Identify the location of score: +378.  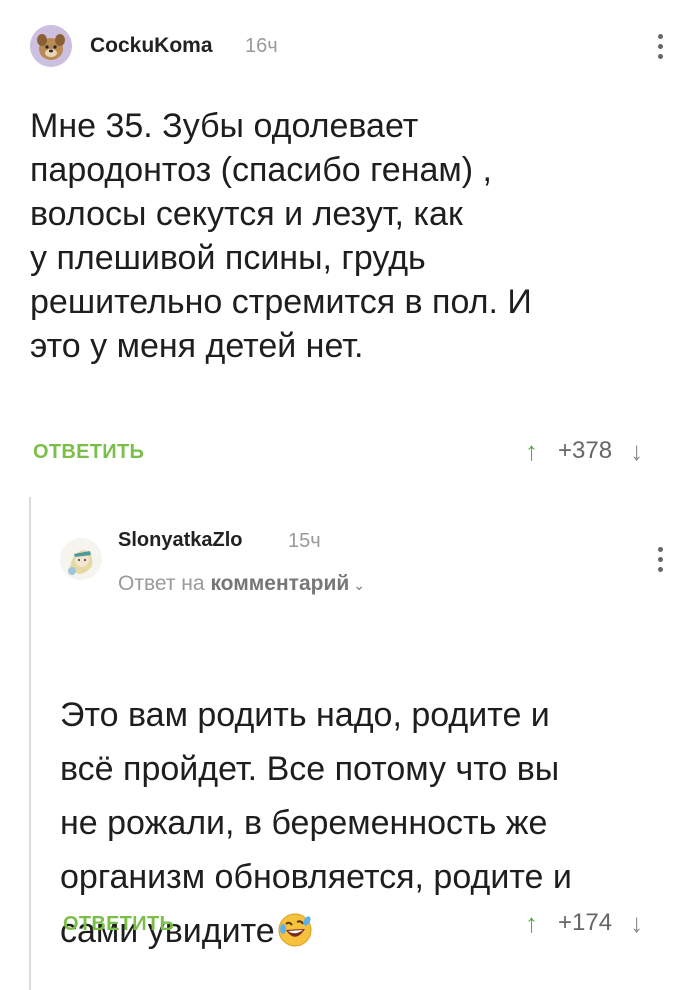
(585, 450).